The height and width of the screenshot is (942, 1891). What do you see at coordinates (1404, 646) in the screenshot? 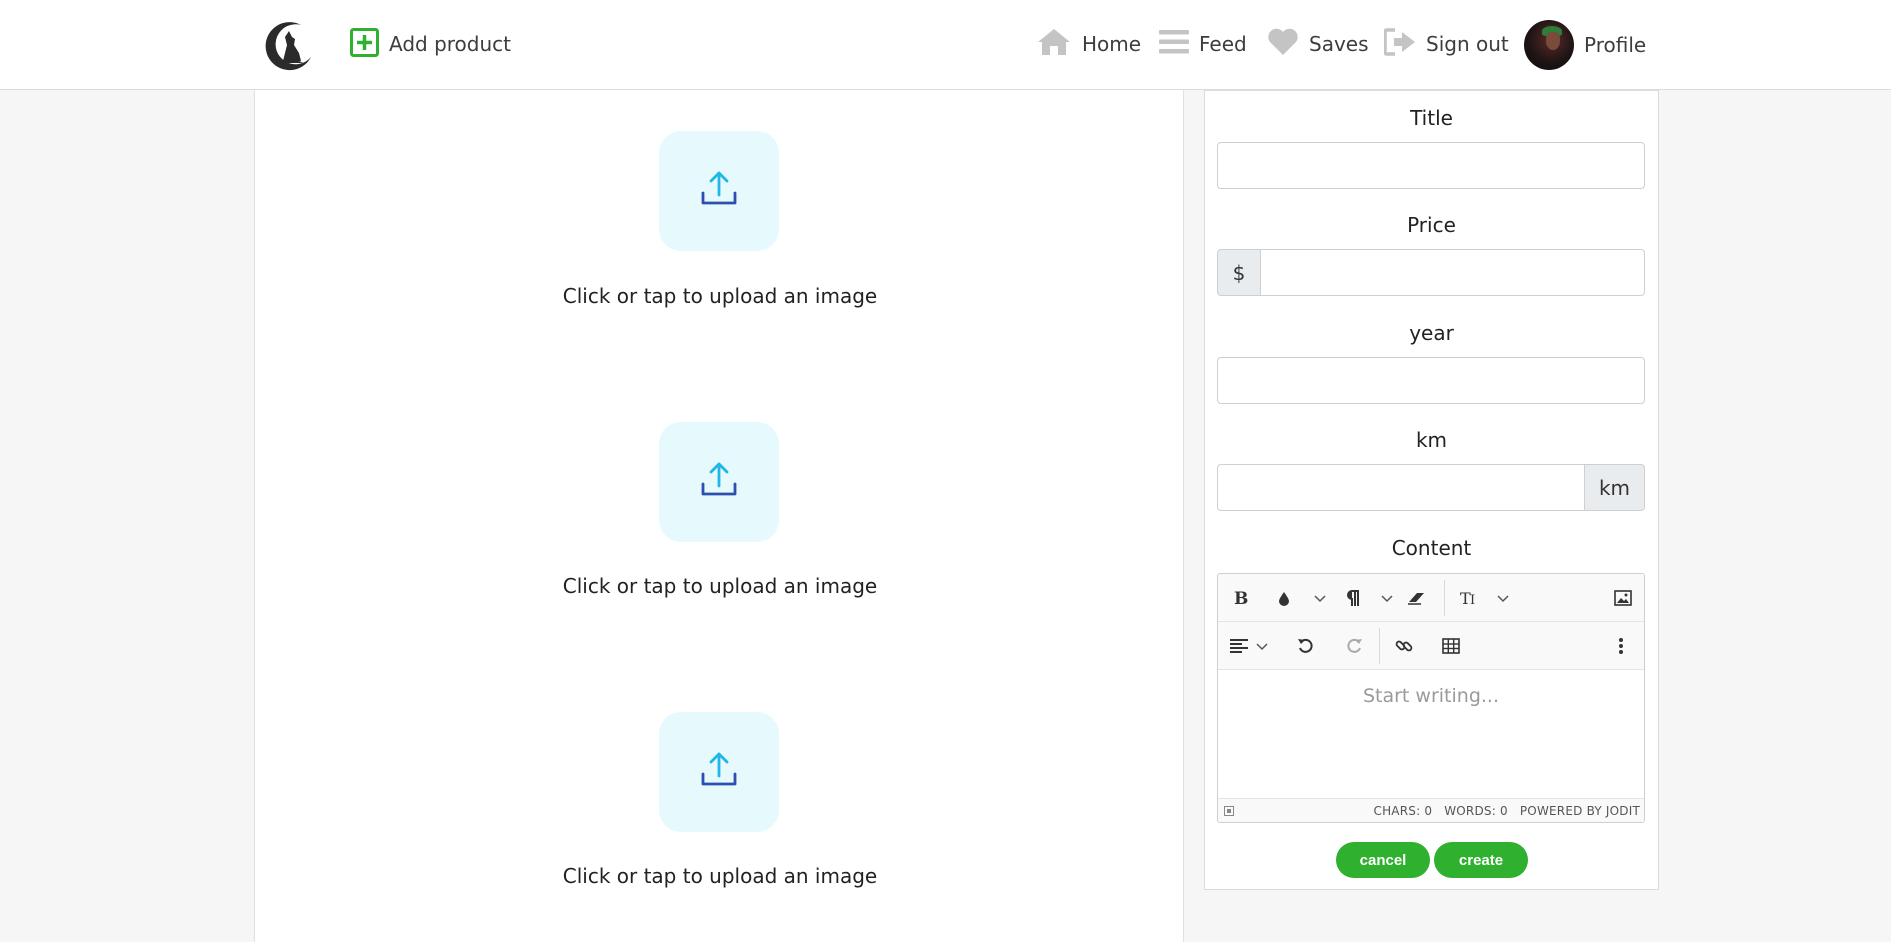
I see `link-icon` at bounding box center [1404, 646].